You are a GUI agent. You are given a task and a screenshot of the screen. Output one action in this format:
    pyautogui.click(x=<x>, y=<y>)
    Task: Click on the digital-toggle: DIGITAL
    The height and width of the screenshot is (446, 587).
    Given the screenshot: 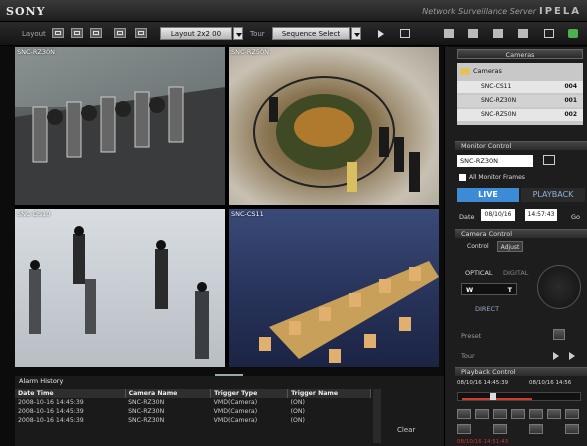 What is the action you would take?
    pyautogui.click(x=515, y=273)
    